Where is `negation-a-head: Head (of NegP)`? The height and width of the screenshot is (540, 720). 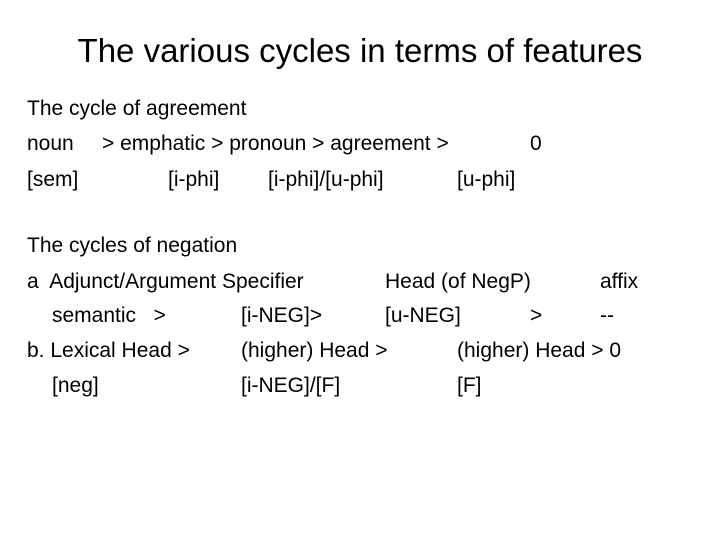
negation-a-head: Head (of NegP) is located at coordinates (458, 281).